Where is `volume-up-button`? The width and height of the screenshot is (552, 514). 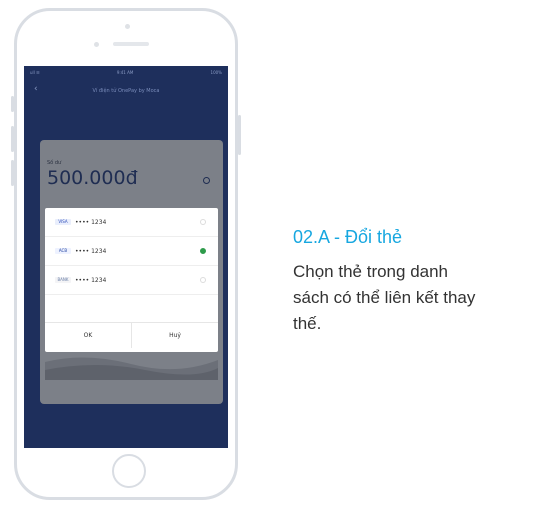 volume-up-button is located at coordinates (12, 139).